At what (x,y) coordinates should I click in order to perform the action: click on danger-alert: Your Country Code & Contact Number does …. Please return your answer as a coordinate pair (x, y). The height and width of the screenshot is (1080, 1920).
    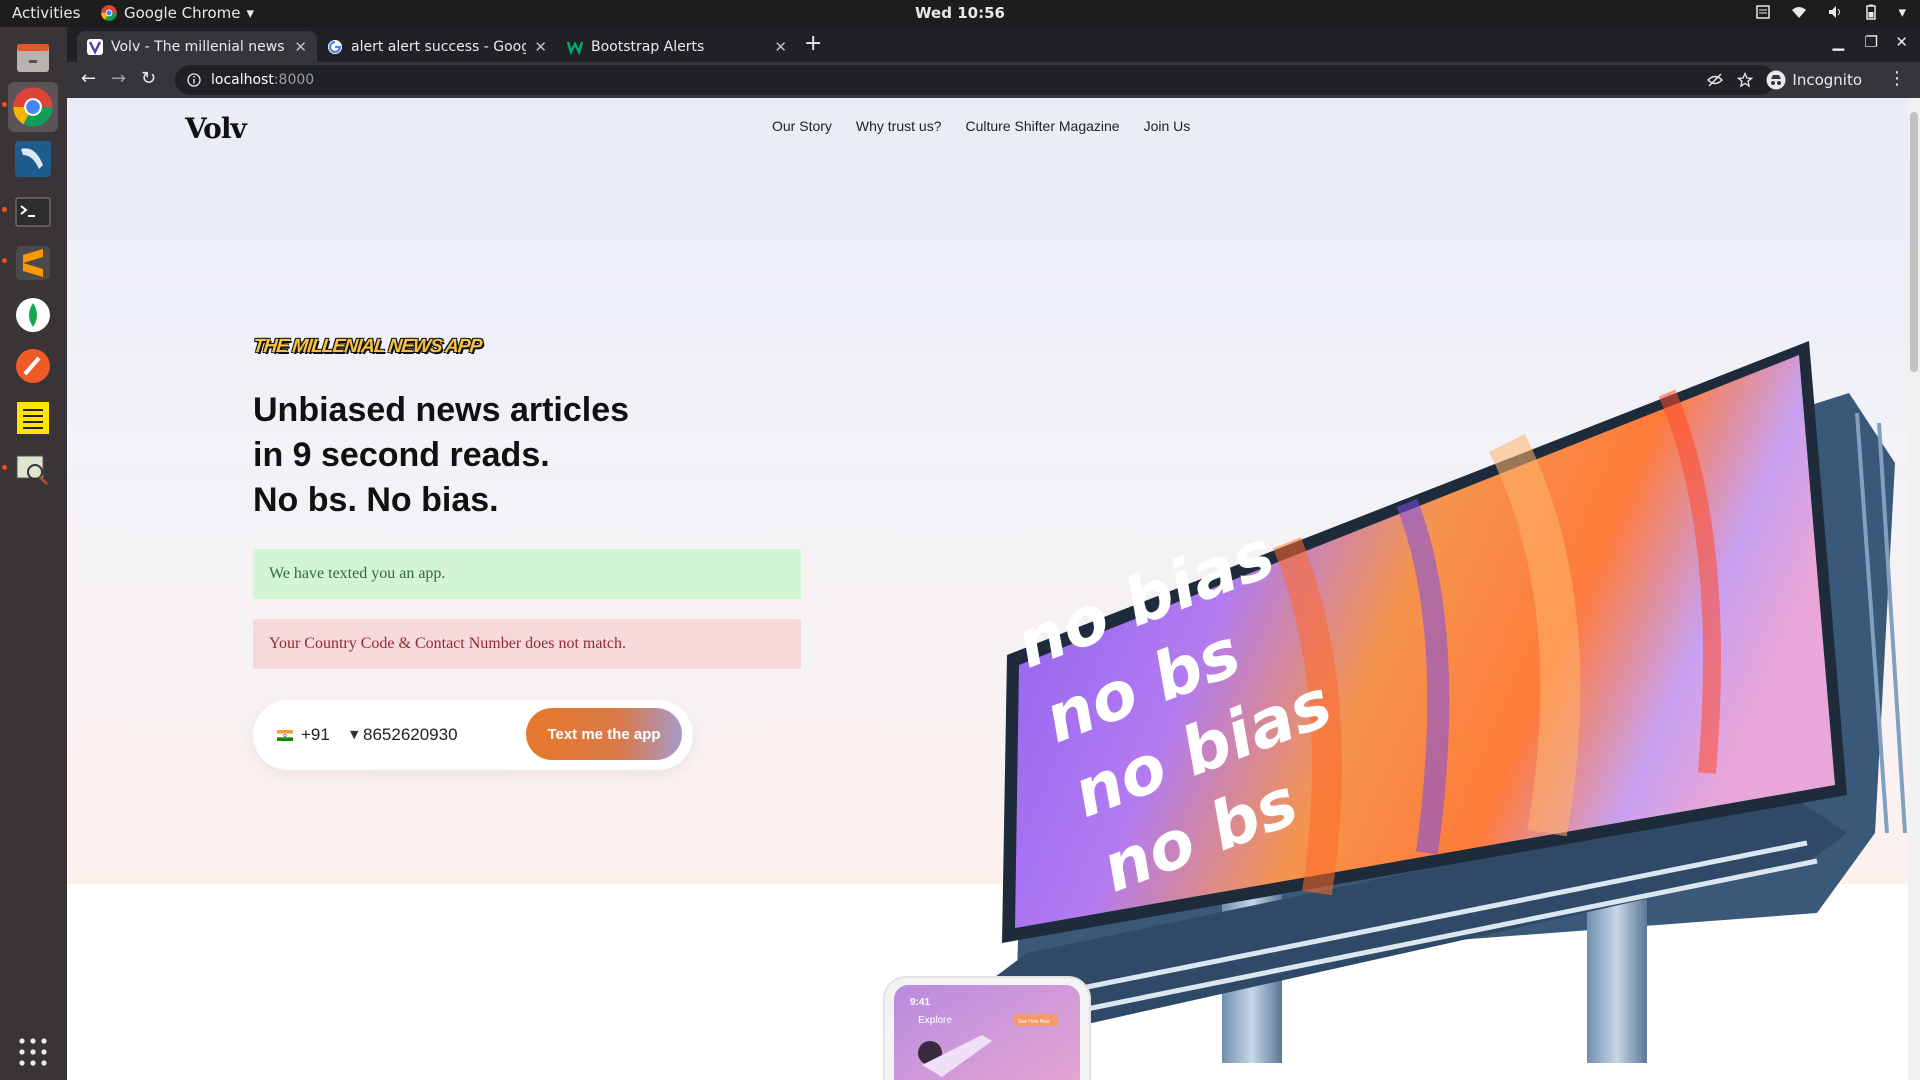
    Looking at the image, I should click on (527, 644).